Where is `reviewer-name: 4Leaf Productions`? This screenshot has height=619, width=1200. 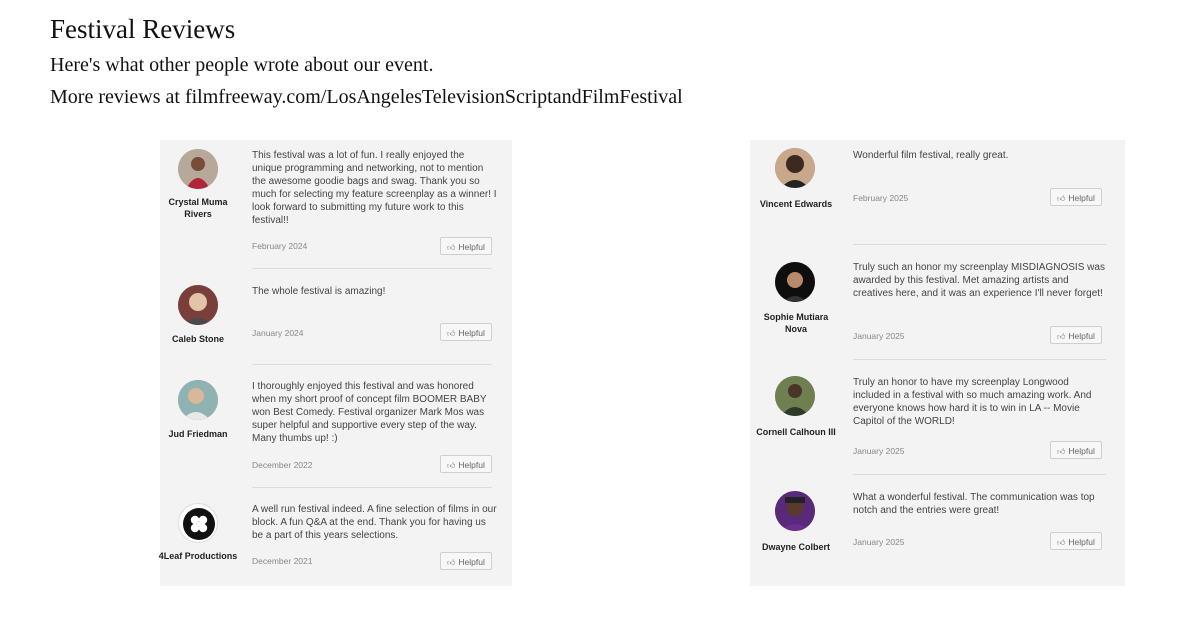
reviewer-name: 4Leaf Productions is located at coordinates (198, 556).